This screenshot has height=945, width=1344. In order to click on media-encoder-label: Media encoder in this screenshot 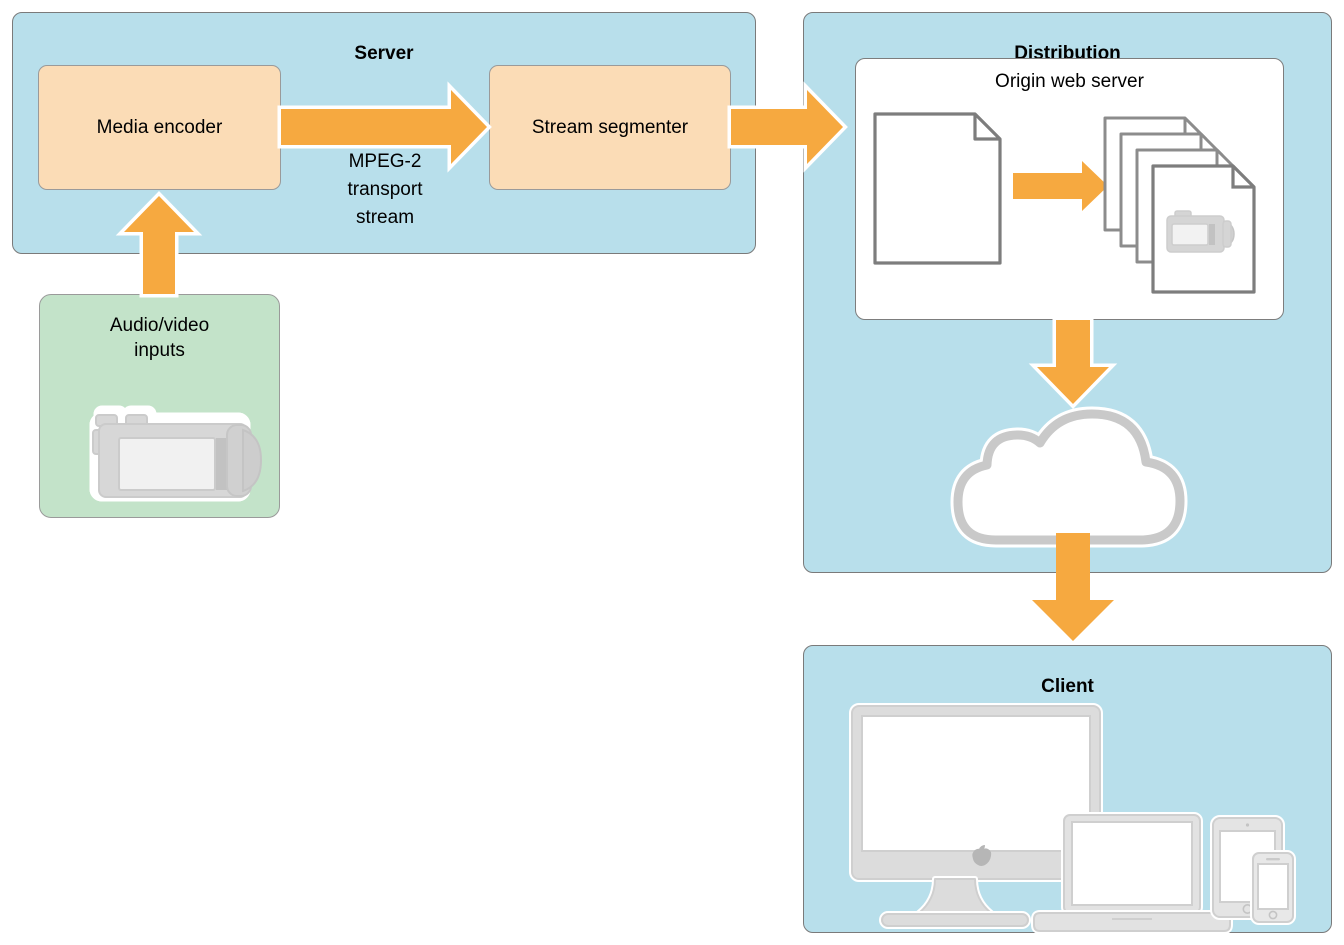, I will do `click(159, 127)`.